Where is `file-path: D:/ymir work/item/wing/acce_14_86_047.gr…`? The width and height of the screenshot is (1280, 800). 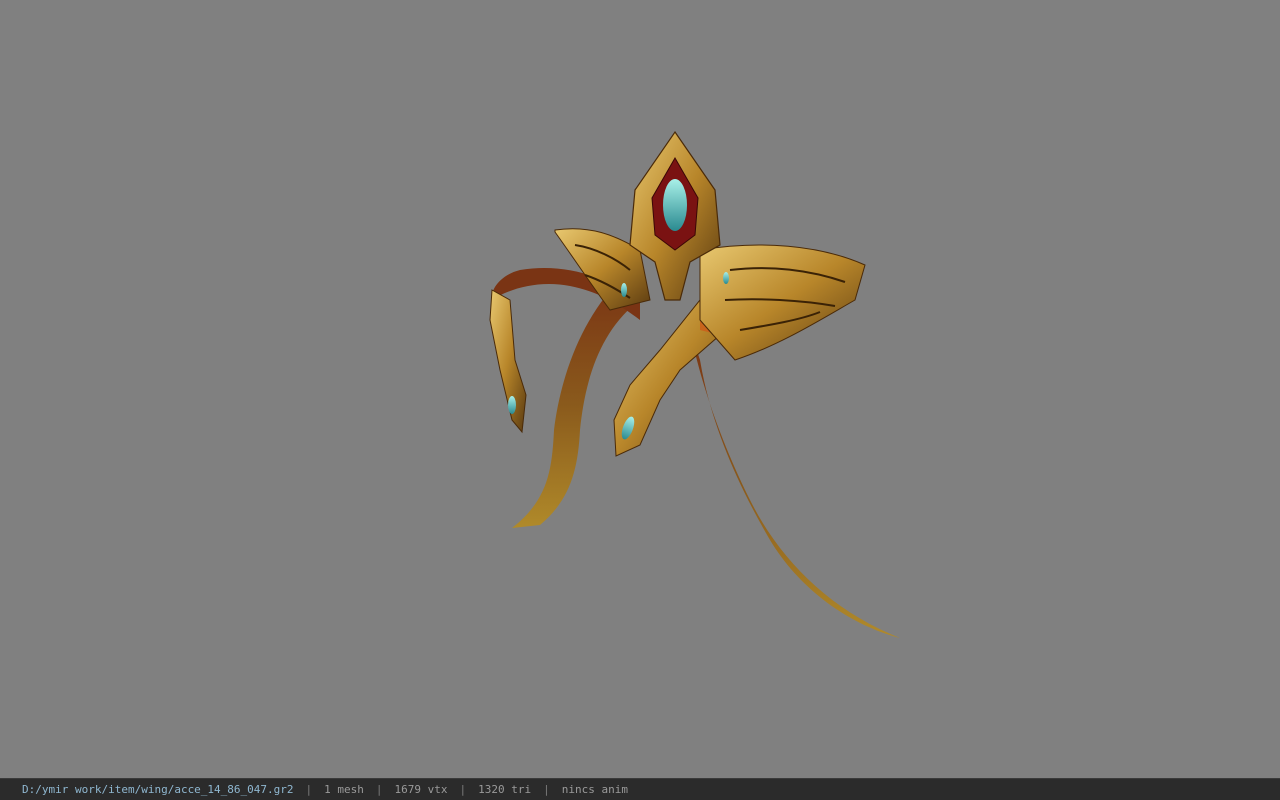 file-path: D:/ymir work/item/wing/acce_14_86_047.gr… is located at coordinates (158, 789).